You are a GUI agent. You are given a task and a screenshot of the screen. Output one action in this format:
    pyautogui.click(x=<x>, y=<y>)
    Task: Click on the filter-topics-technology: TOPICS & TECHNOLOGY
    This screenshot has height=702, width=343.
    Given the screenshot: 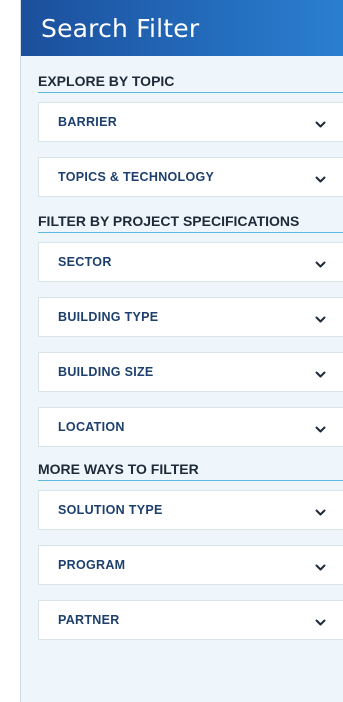 What is the action you would take?
    pyautogui.click(x=190, y=177)
    